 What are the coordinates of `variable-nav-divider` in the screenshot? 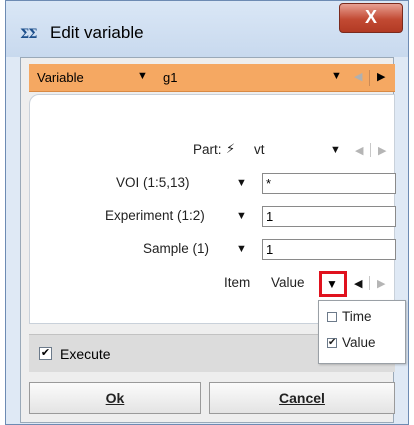 It's located at (369, 78).